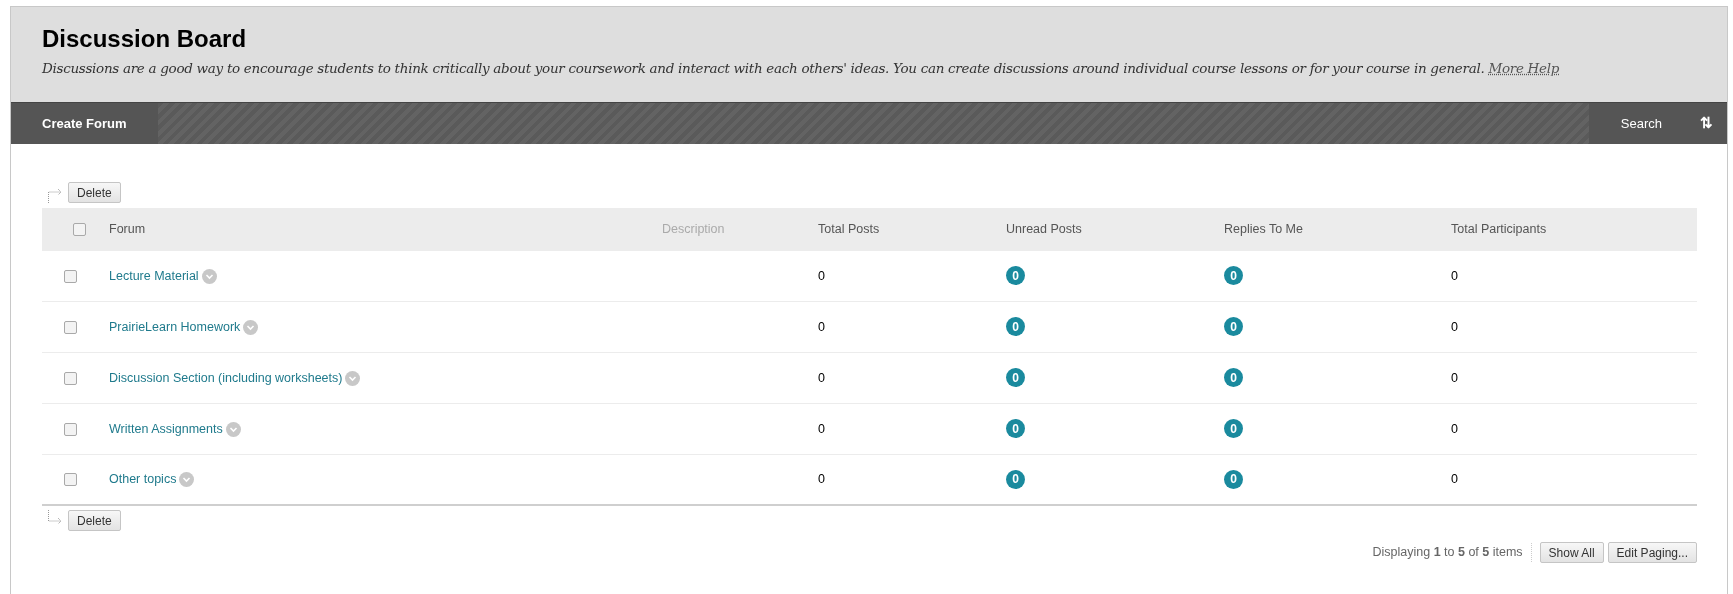 The width and height of the screenshot is (1733, 594). Describe the element at coordinates (143, 479) in the screenshot. I see `forum-link: Other topics` at that location.